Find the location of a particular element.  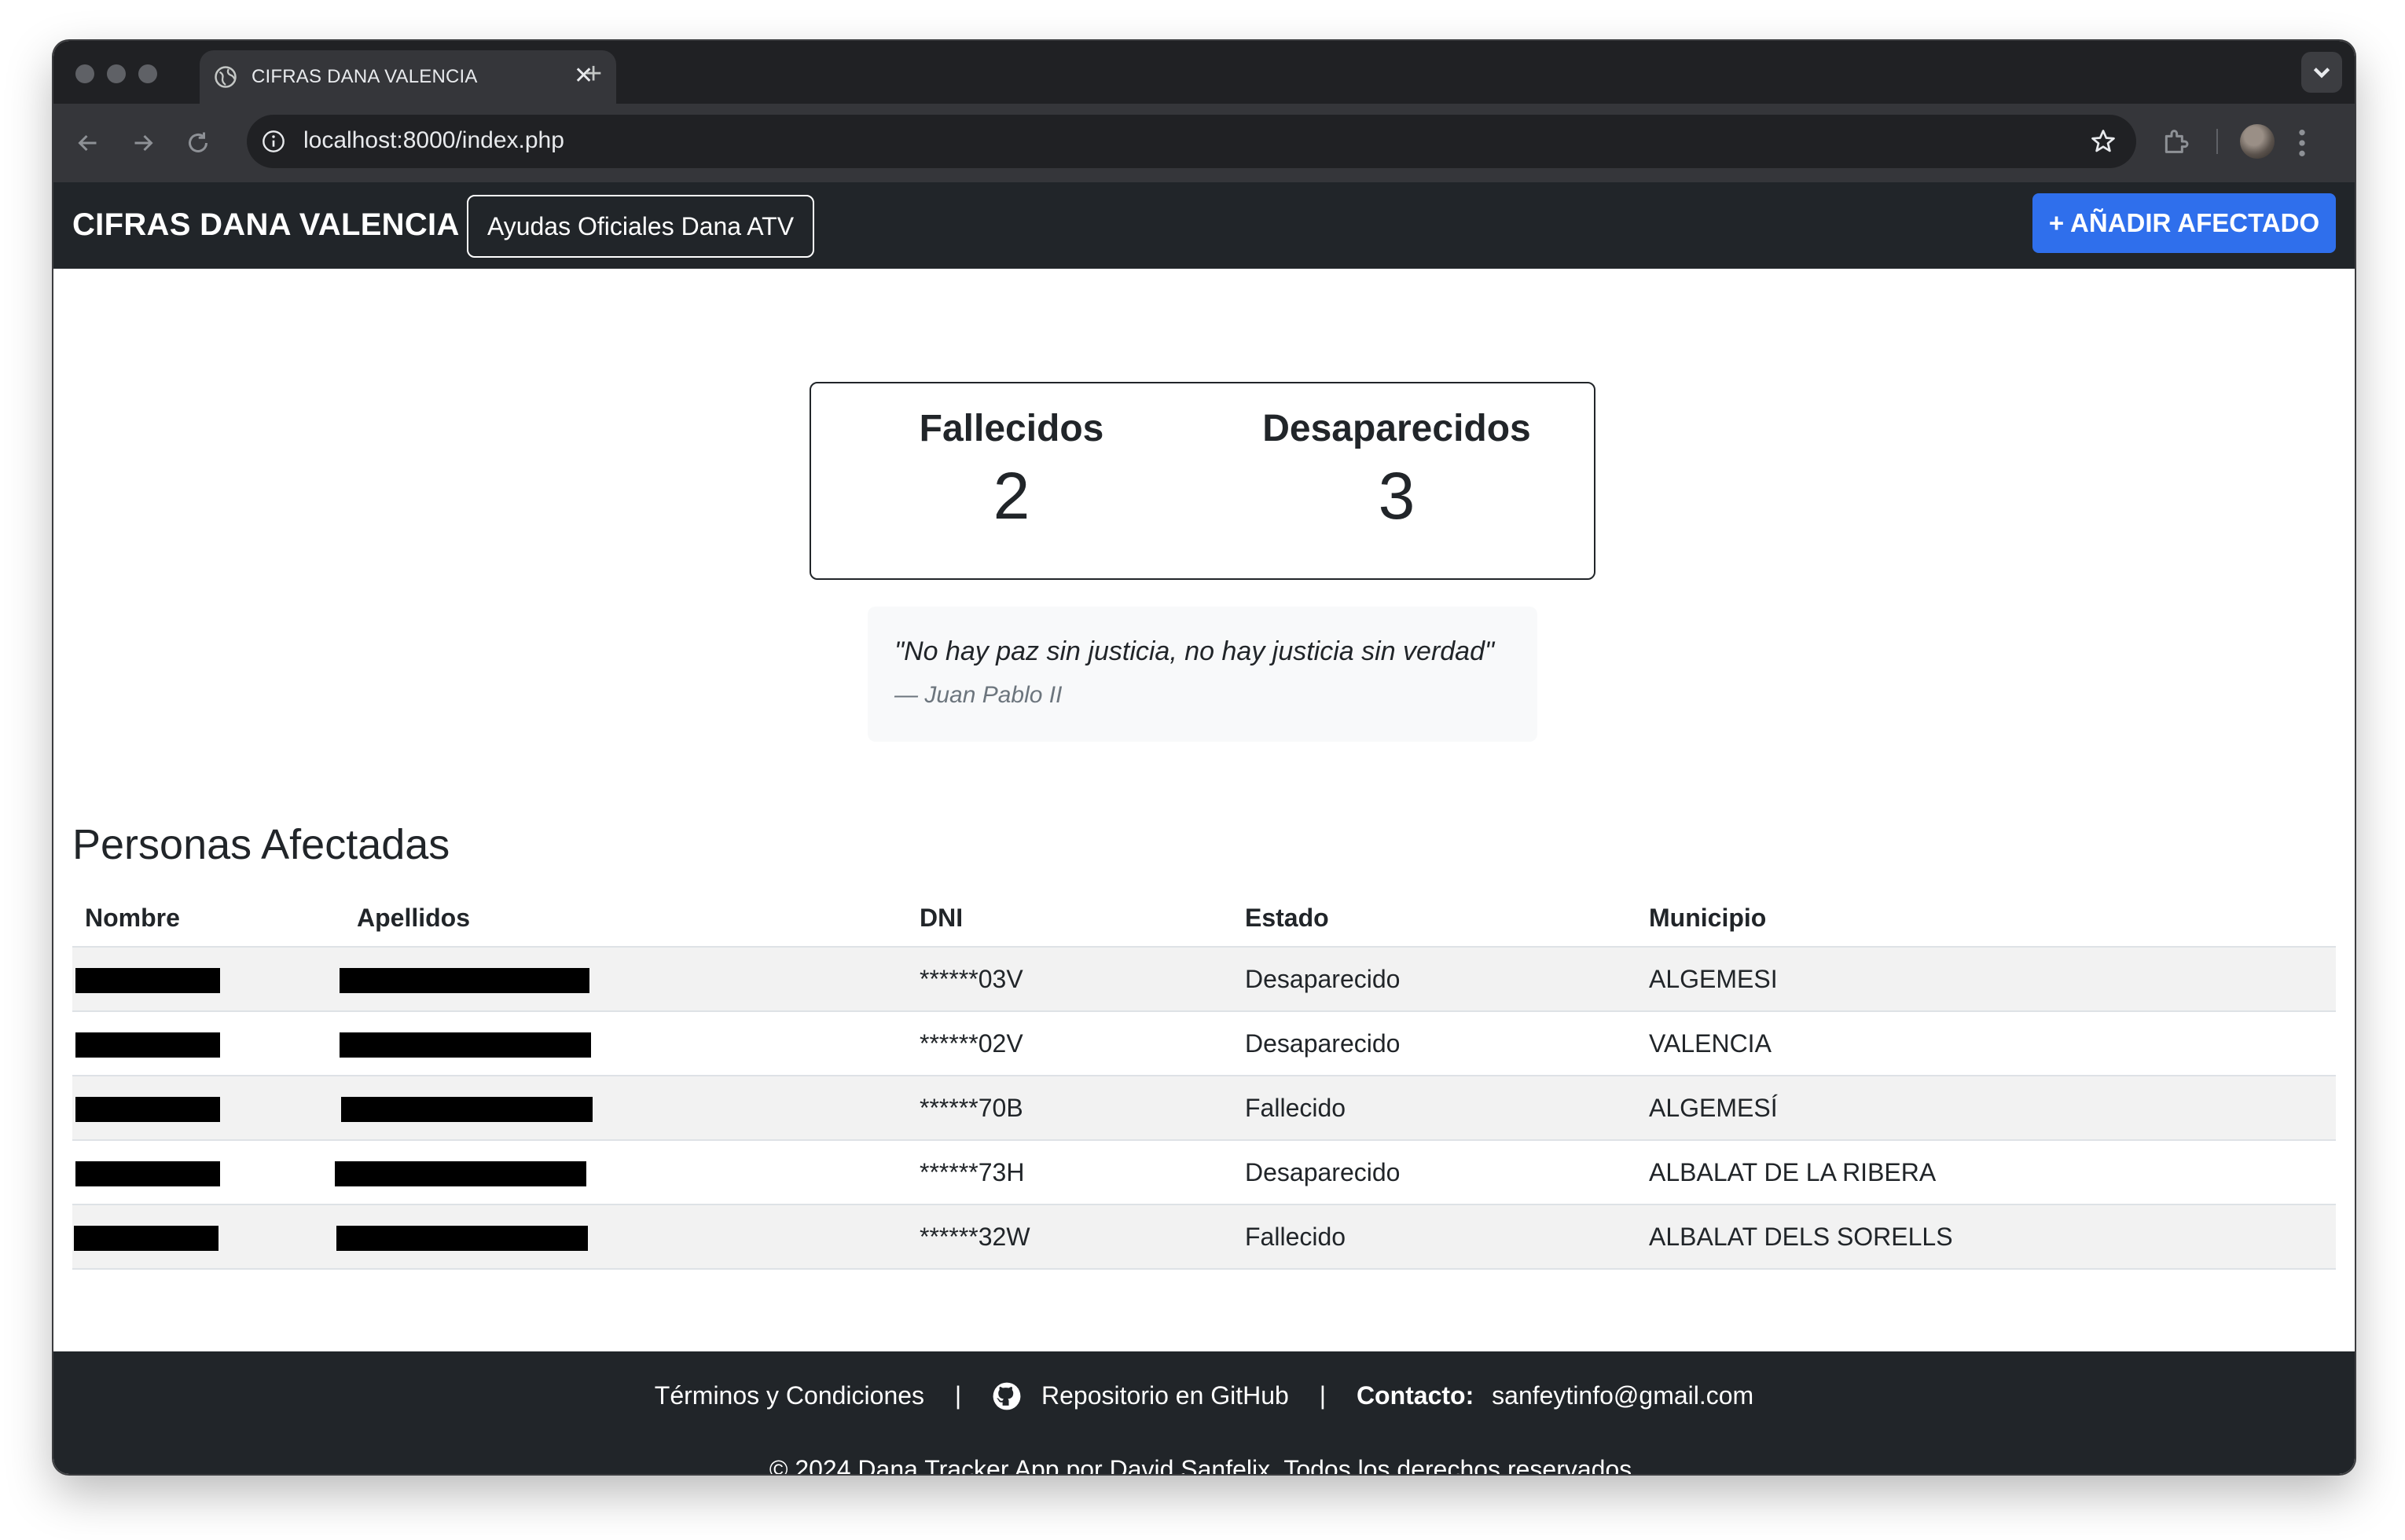

header-apellidos: Apellidos is located at coordinates (414, 918).